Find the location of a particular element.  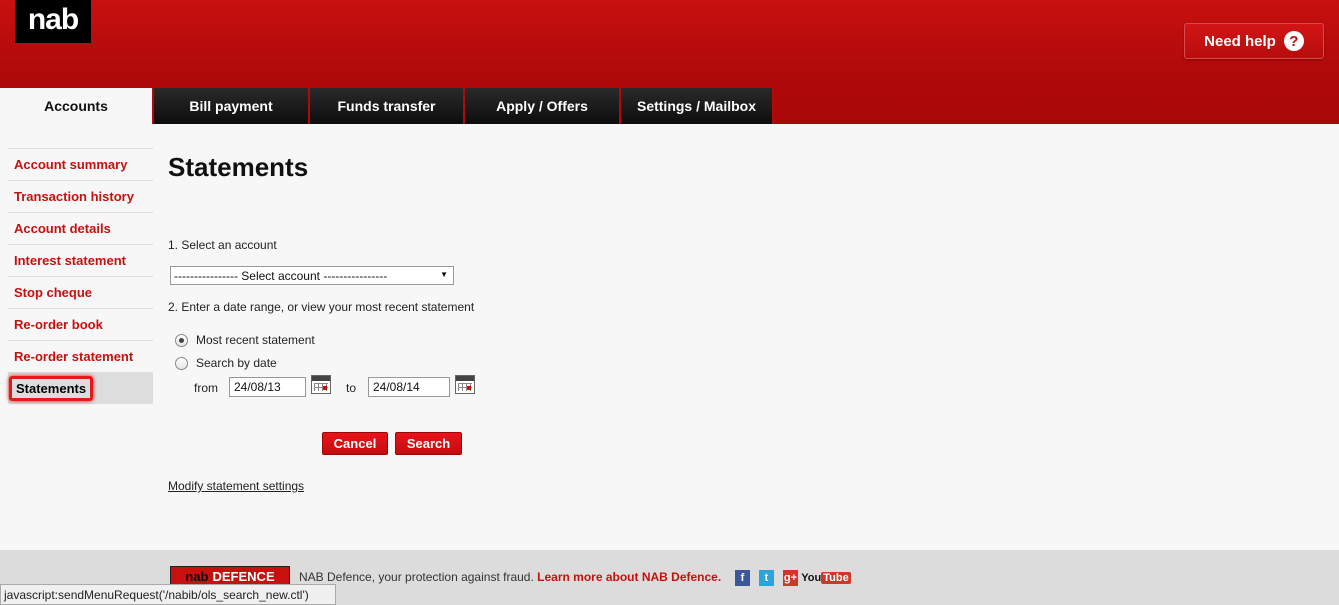

googleplus-icon: g+ is located at coordinates (790, 578).